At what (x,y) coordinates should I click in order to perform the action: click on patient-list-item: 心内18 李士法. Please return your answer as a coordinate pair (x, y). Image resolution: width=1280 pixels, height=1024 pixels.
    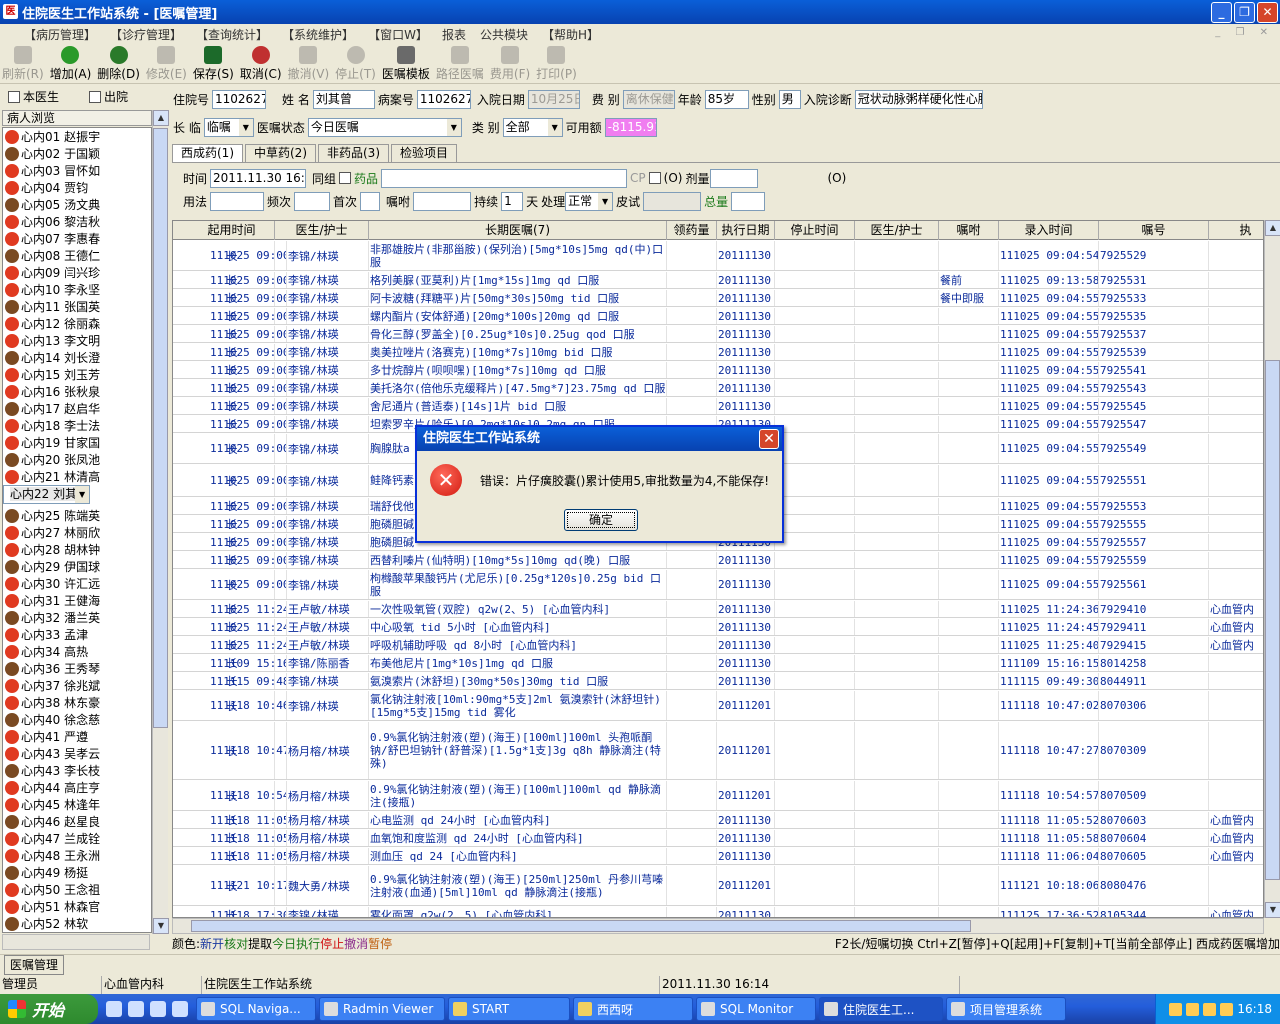
    Looking at the image, I should click on (77, 425).